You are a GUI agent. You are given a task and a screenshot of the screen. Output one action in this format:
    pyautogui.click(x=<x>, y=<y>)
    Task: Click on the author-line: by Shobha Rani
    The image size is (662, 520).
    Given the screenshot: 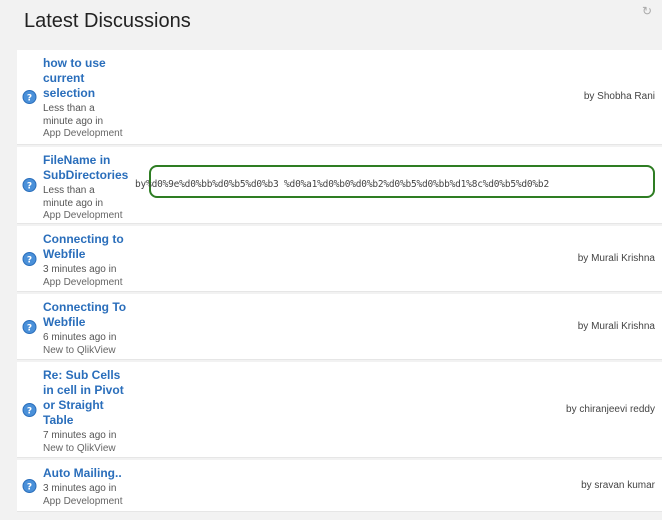 What is the action you would take?
    pyautogui.click(x=619, y=96)
    